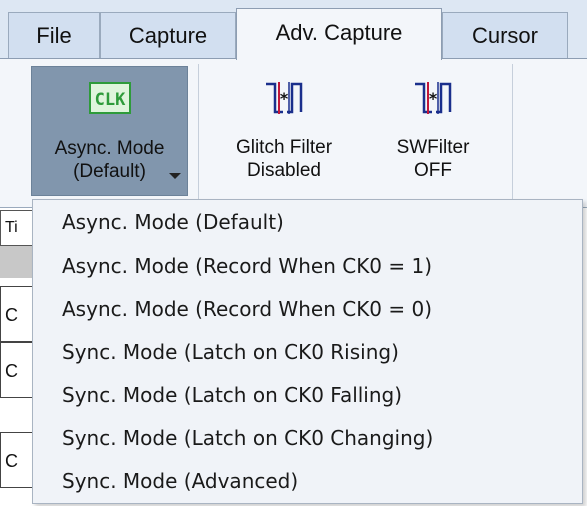  What do you see at coordinates (433, 131) in the screenshot?
I see `swfilter-button: * SWFilter OFF` at bounding box center [433, 131].